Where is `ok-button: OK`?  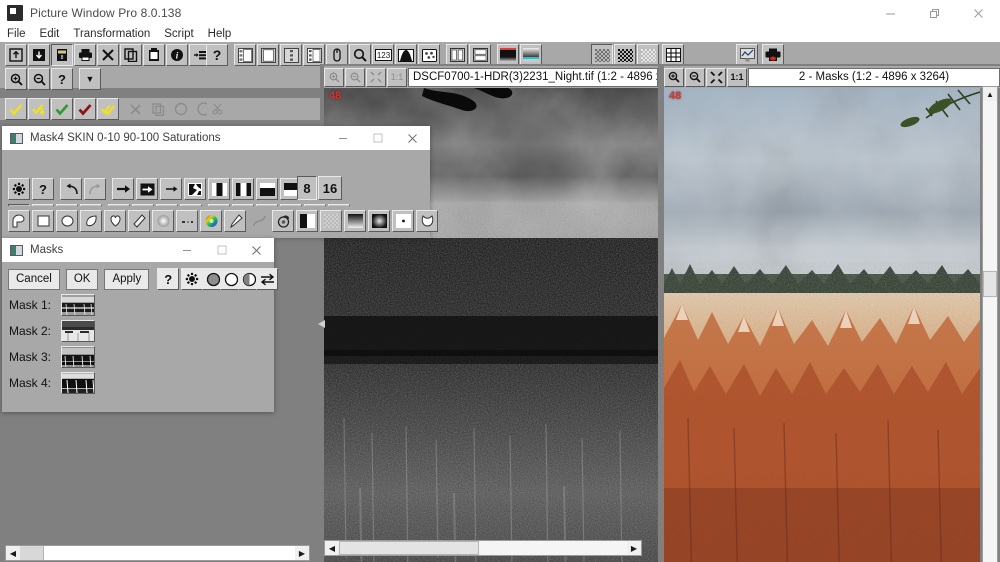 ok-button: OK is located at coordinates (82, 279).